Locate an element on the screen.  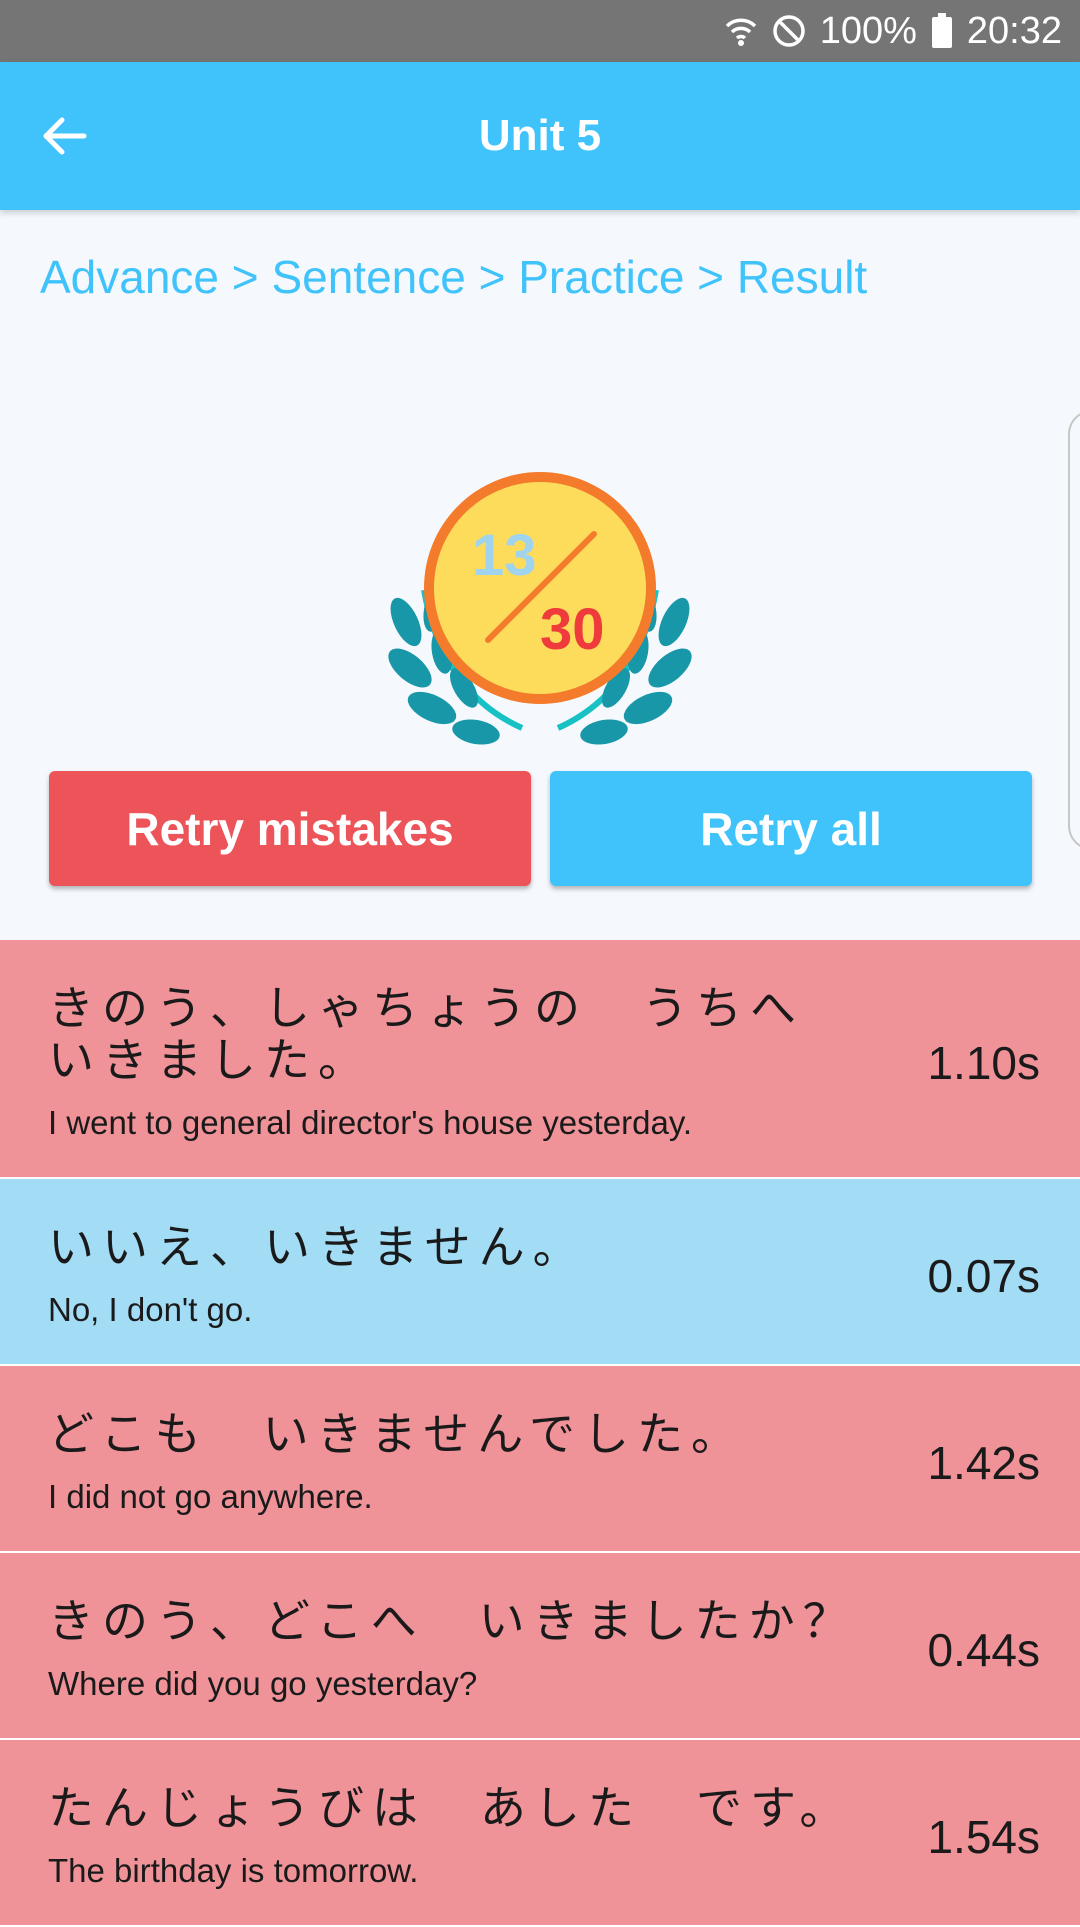
status-time: 20:32 is located at coordinates (1014, 30).